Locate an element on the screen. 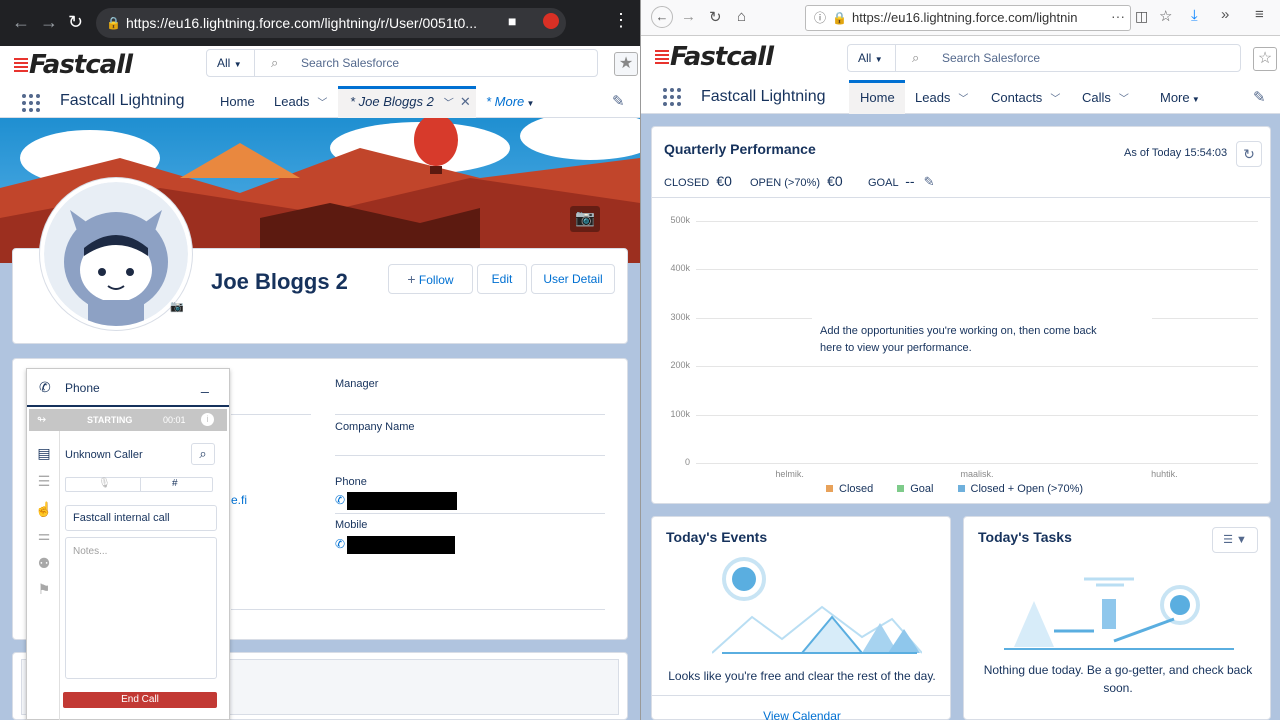 The width and height of the screenshot is (1280, 720). nav-contacts: Contacts ﹀ is located at coordinates (1025, 97).